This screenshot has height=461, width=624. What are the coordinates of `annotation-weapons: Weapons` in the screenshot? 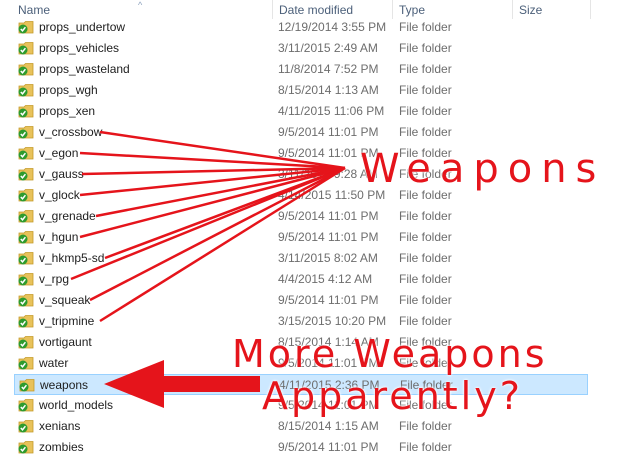 It's located at (483, 169).